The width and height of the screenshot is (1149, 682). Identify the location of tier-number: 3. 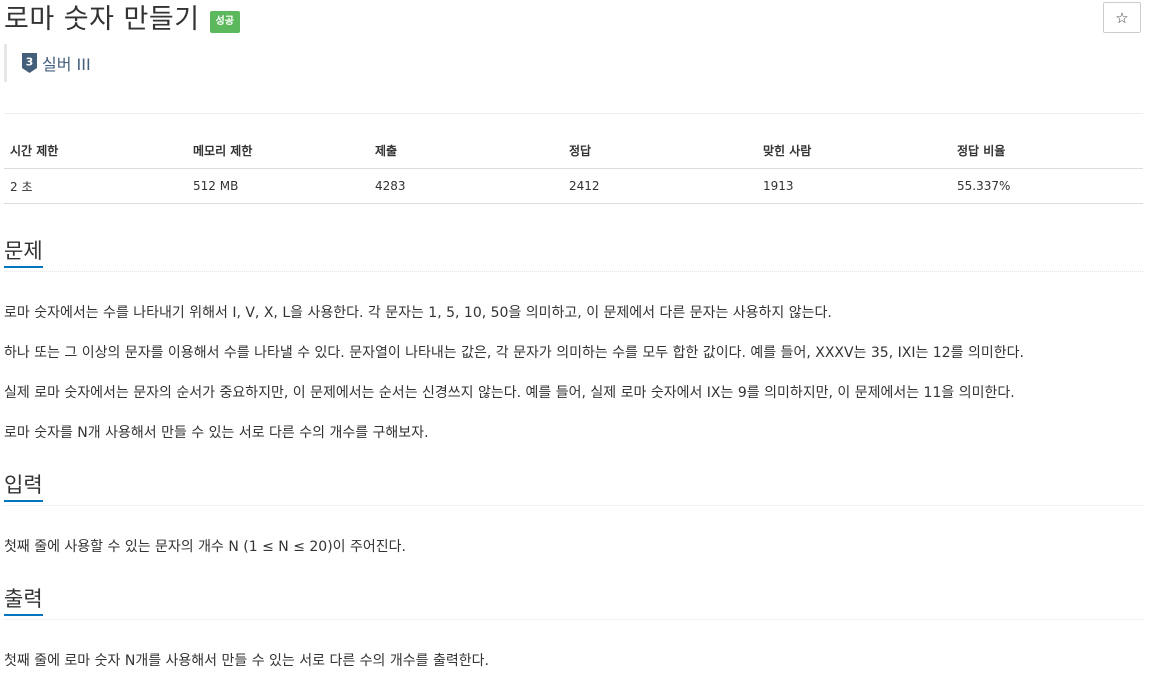
(30, 62).